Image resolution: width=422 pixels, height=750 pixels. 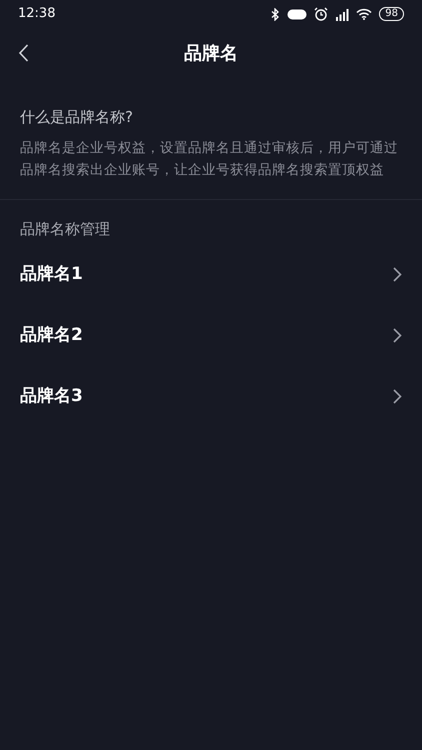 What do you see at coordinates (297, 14) in the screenshot?
I see `pill-icon` at bounding box center [297, 14].